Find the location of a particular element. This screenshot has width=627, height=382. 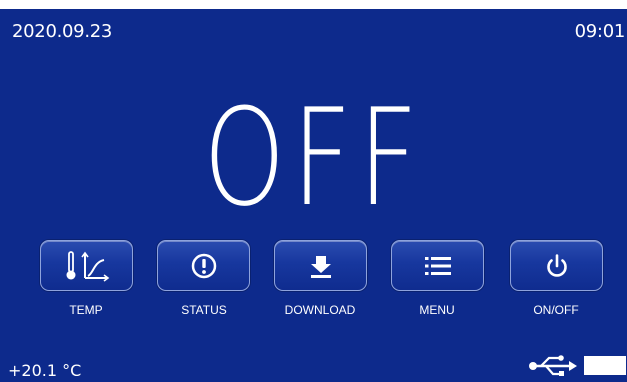

download-icon is located at coordinates (320, 266).